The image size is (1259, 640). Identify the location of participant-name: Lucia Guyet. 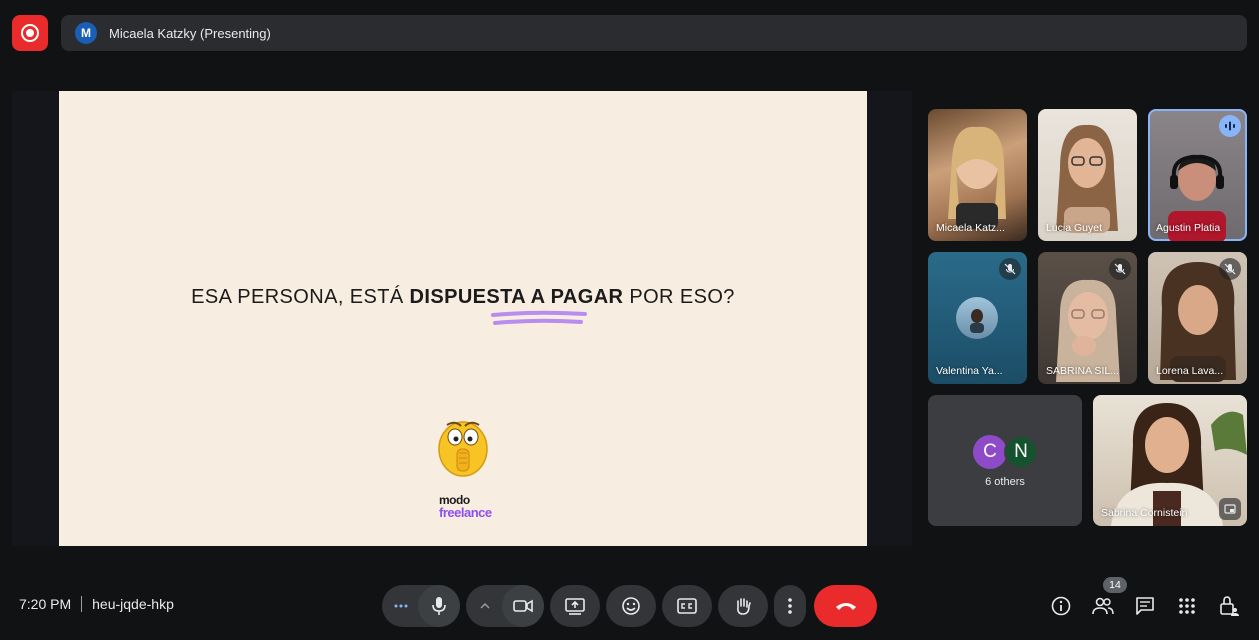
(1074, 228).